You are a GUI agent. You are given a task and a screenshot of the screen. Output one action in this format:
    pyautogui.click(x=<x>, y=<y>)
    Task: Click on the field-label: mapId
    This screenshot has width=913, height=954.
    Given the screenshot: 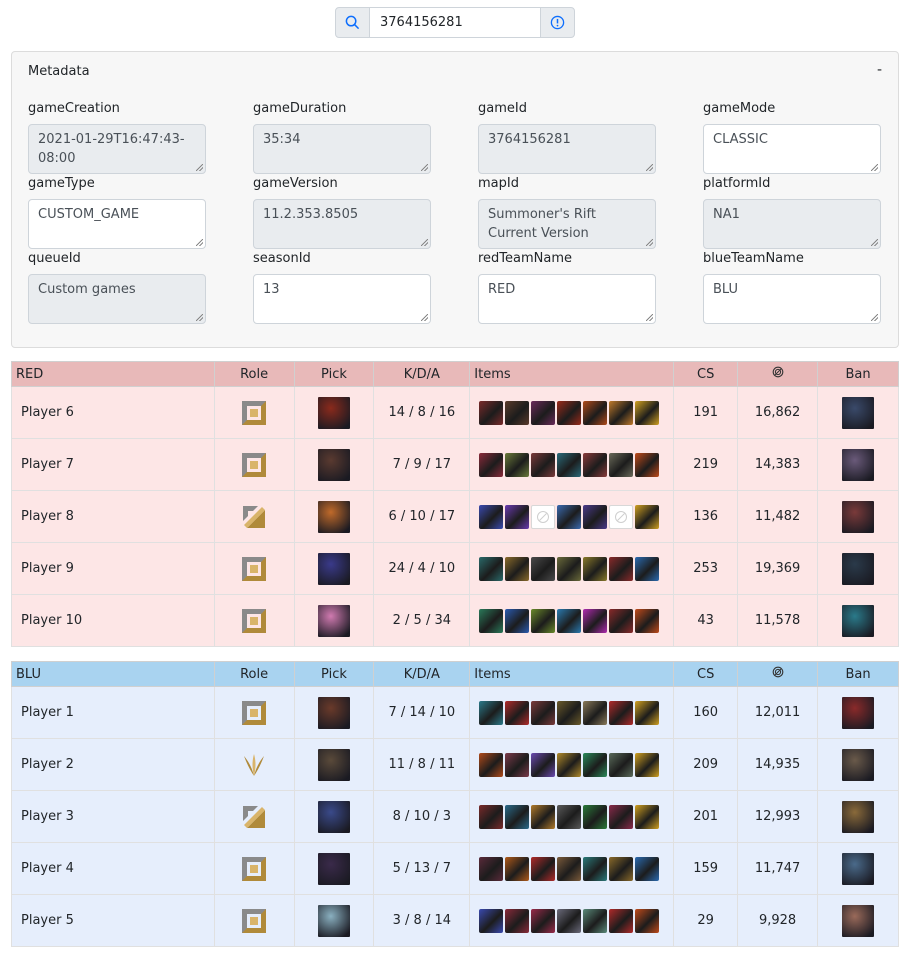 What is the action you would take?
    pyautogui.click(x=498, y=183)
    